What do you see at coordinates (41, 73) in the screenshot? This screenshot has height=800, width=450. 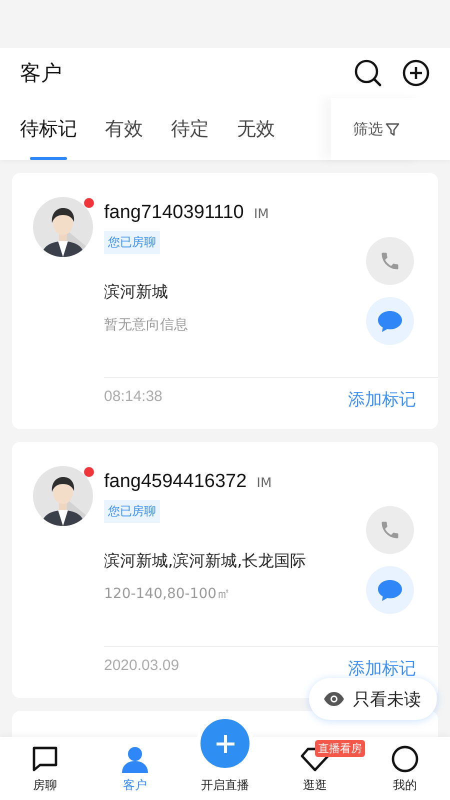 I see `page-title: 客户` at bounding box center [41, 73].